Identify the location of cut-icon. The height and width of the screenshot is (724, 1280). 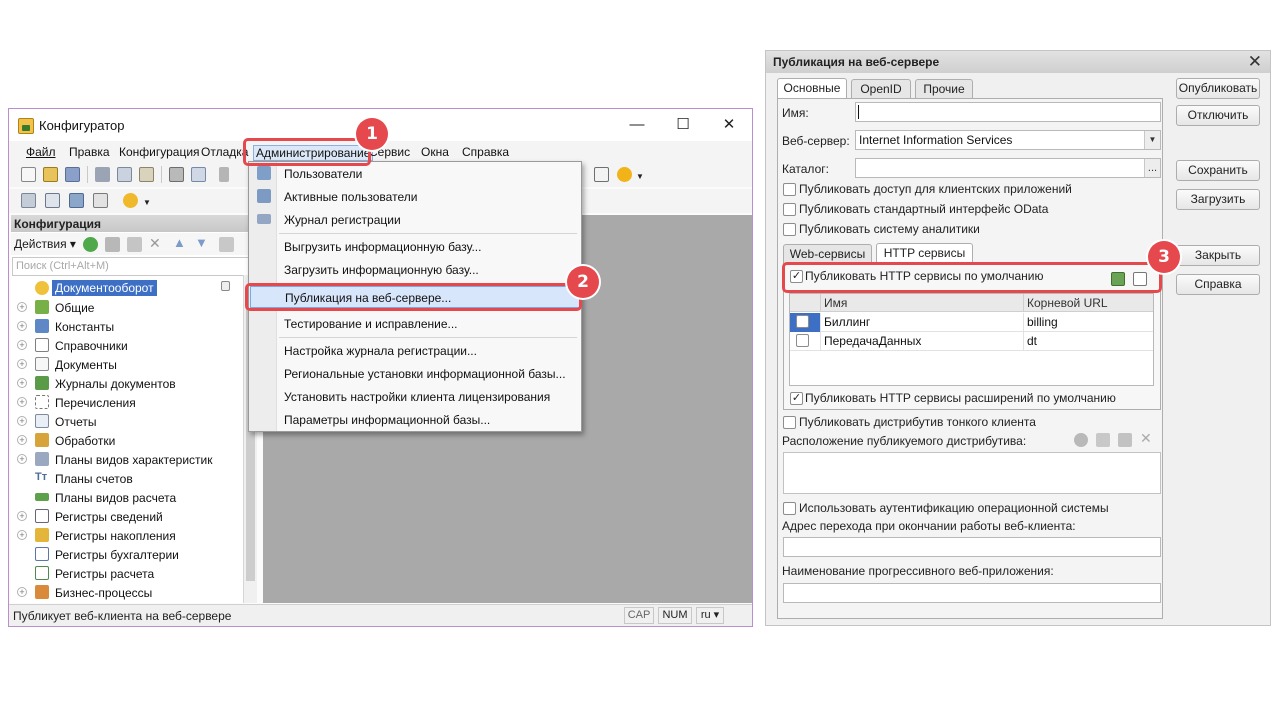
(102, 174).